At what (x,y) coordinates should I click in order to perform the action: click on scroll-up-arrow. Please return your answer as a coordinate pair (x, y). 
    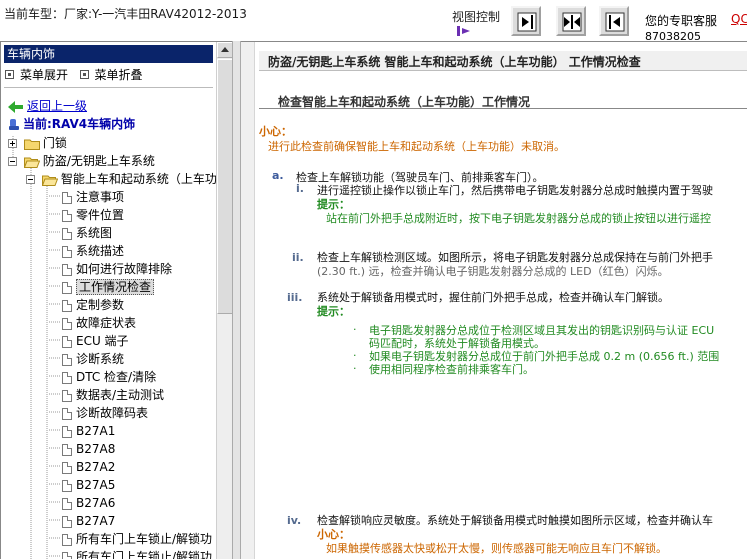
    Looking at the image, I should click on (224, 50).